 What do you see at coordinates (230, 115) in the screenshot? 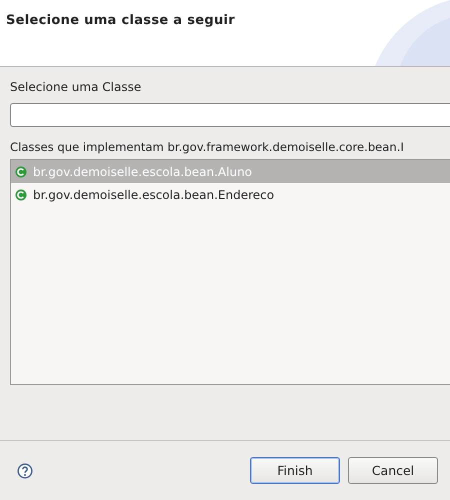
I see `filter-field` at bounding box center [230, 115].